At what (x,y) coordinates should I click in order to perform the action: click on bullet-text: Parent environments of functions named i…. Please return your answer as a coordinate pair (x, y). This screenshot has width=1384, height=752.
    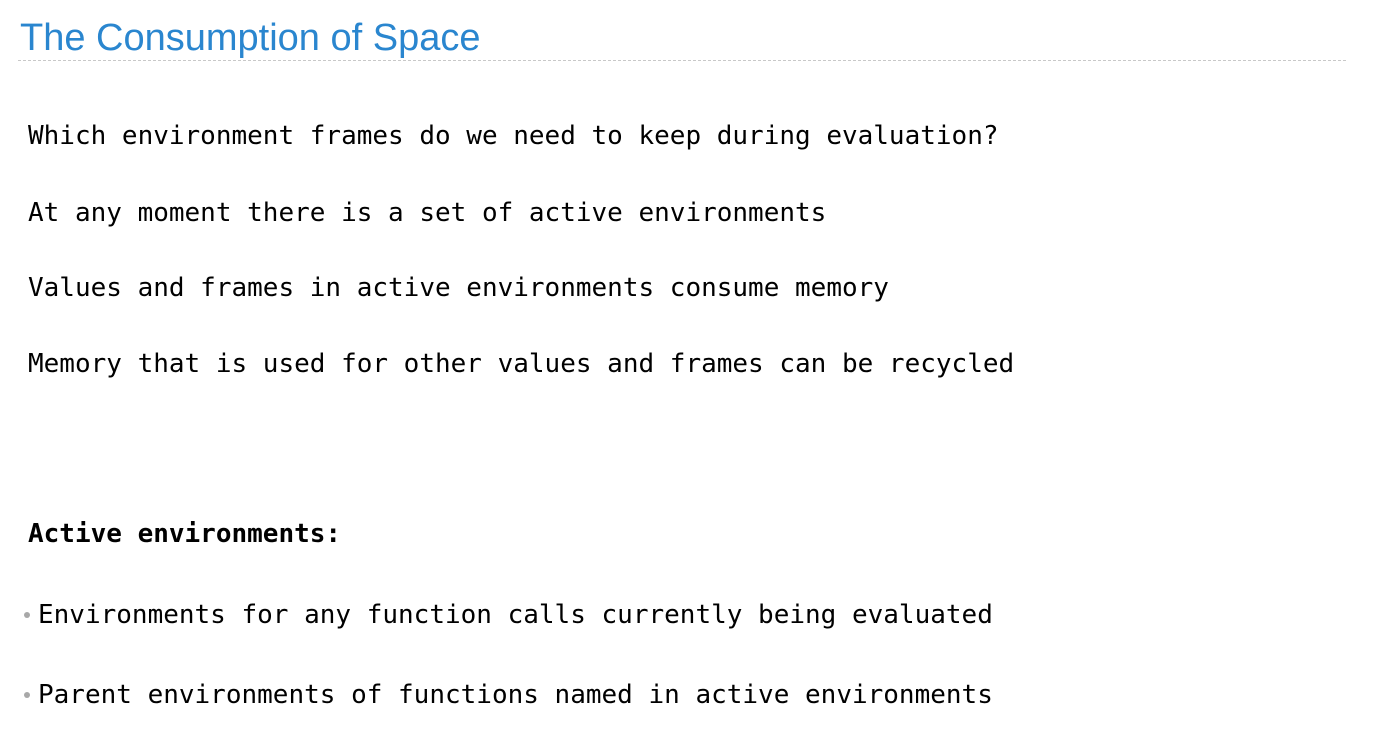
    Looking at the image, I should click on (515, 695).